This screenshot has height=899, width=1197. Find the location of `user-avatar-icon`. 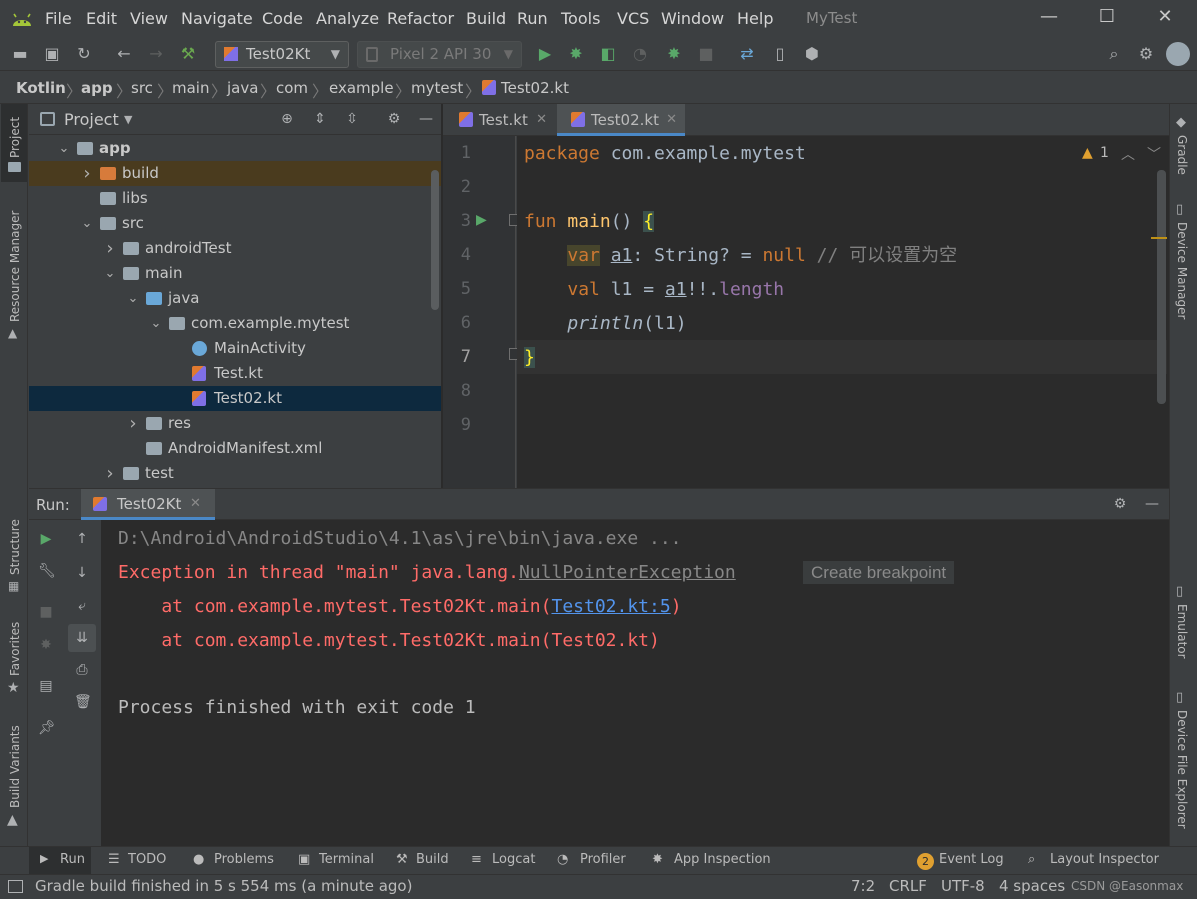

user-avatar-icon is located at coordinates (1178, 54).